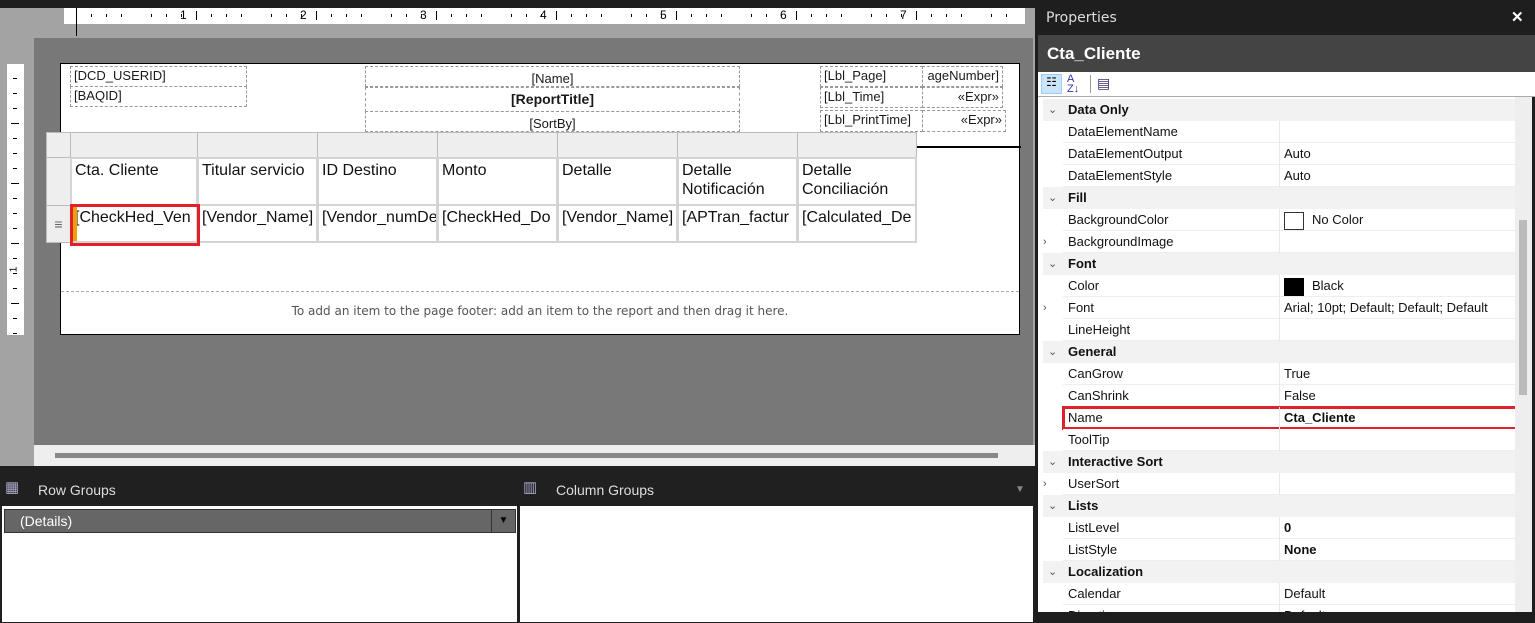  What do you see at coordinates (1279, 572) in the screenshot?
I see `category-localization: ⌄ Localization` at bounding box center [1279, 572].